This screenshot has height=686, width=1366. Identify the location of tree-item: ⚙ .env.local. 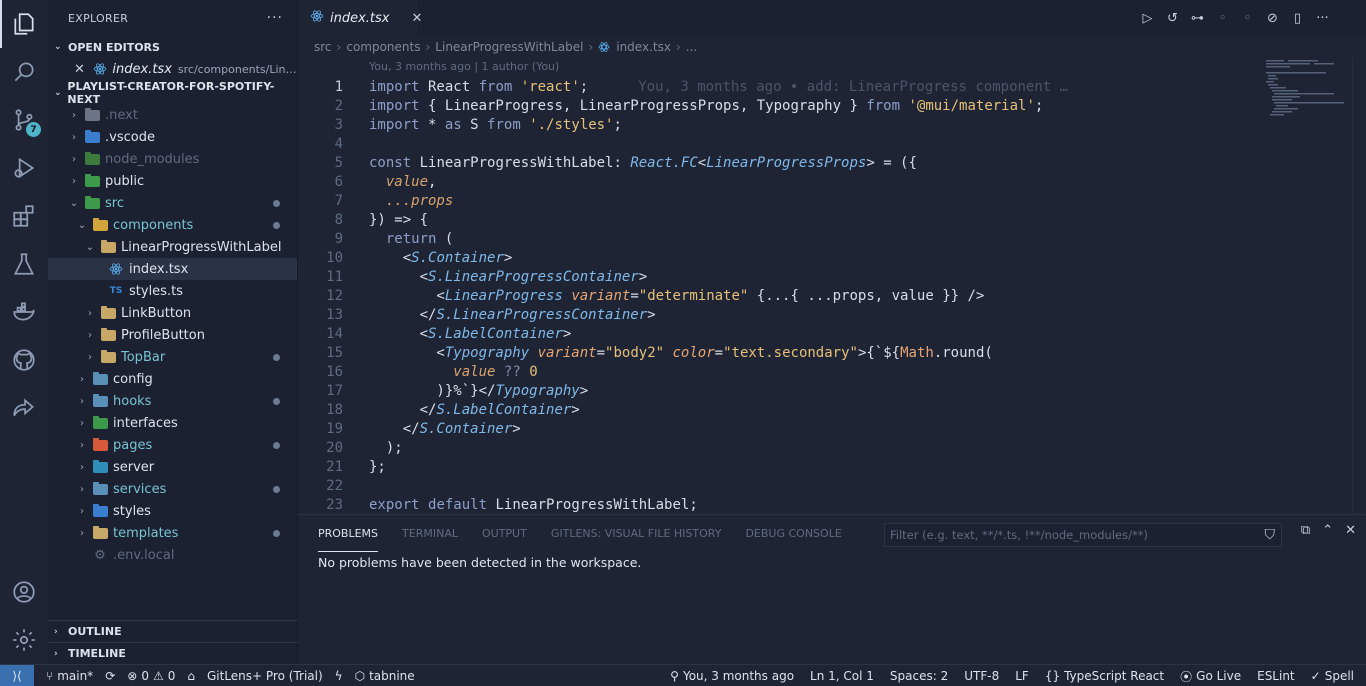
(172, 555).